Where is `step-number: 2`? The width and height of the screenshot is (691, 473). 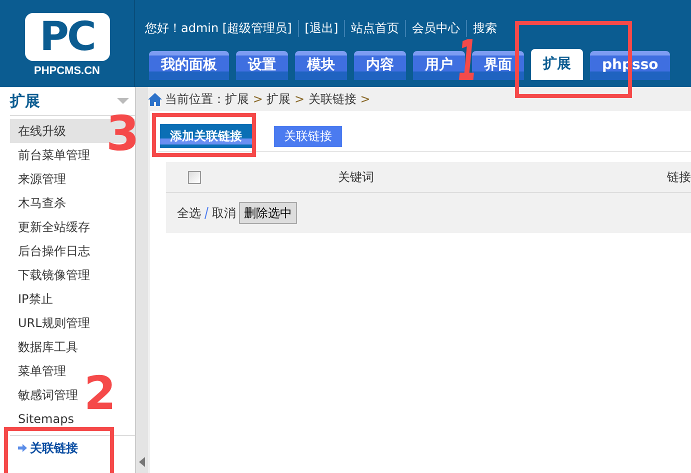
step-number: 2 is located at coordinates (100, 393).